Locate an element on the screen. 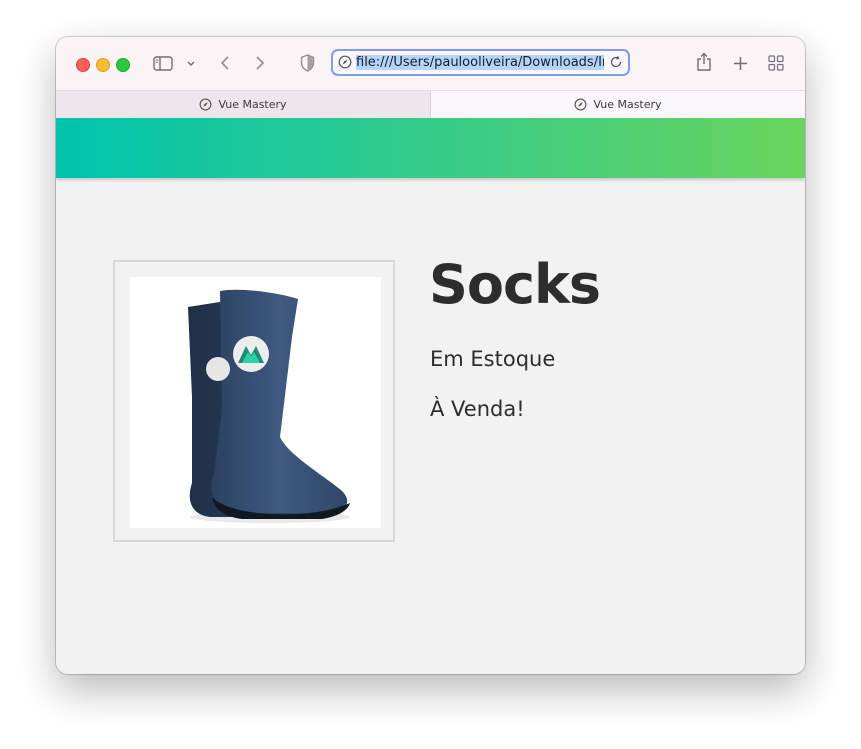 The height and width of the screenshot is (749, 861). product-image-frame is located at coordinates (254, 401).